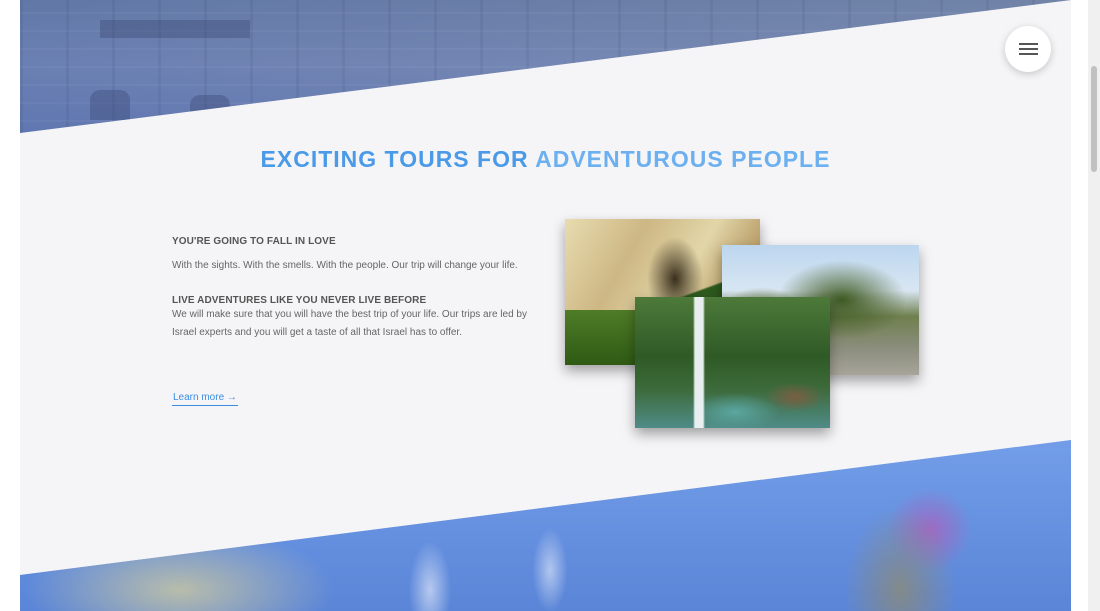 The width and height of the screenshot is (1100, 611). I want to click on menu-button, so click(1028, 49).